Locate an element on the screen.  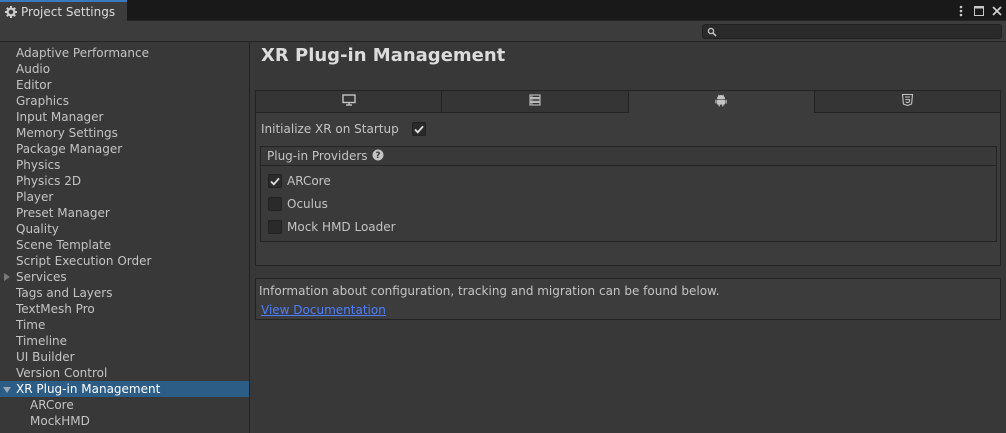
provider-checkbox-arcore is located at coordinates (275, 181).